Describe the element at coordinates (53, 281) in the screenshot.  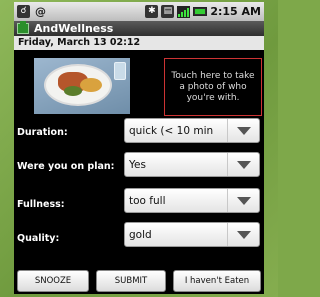
I see `snooze-button: SNOOZE` at that location.